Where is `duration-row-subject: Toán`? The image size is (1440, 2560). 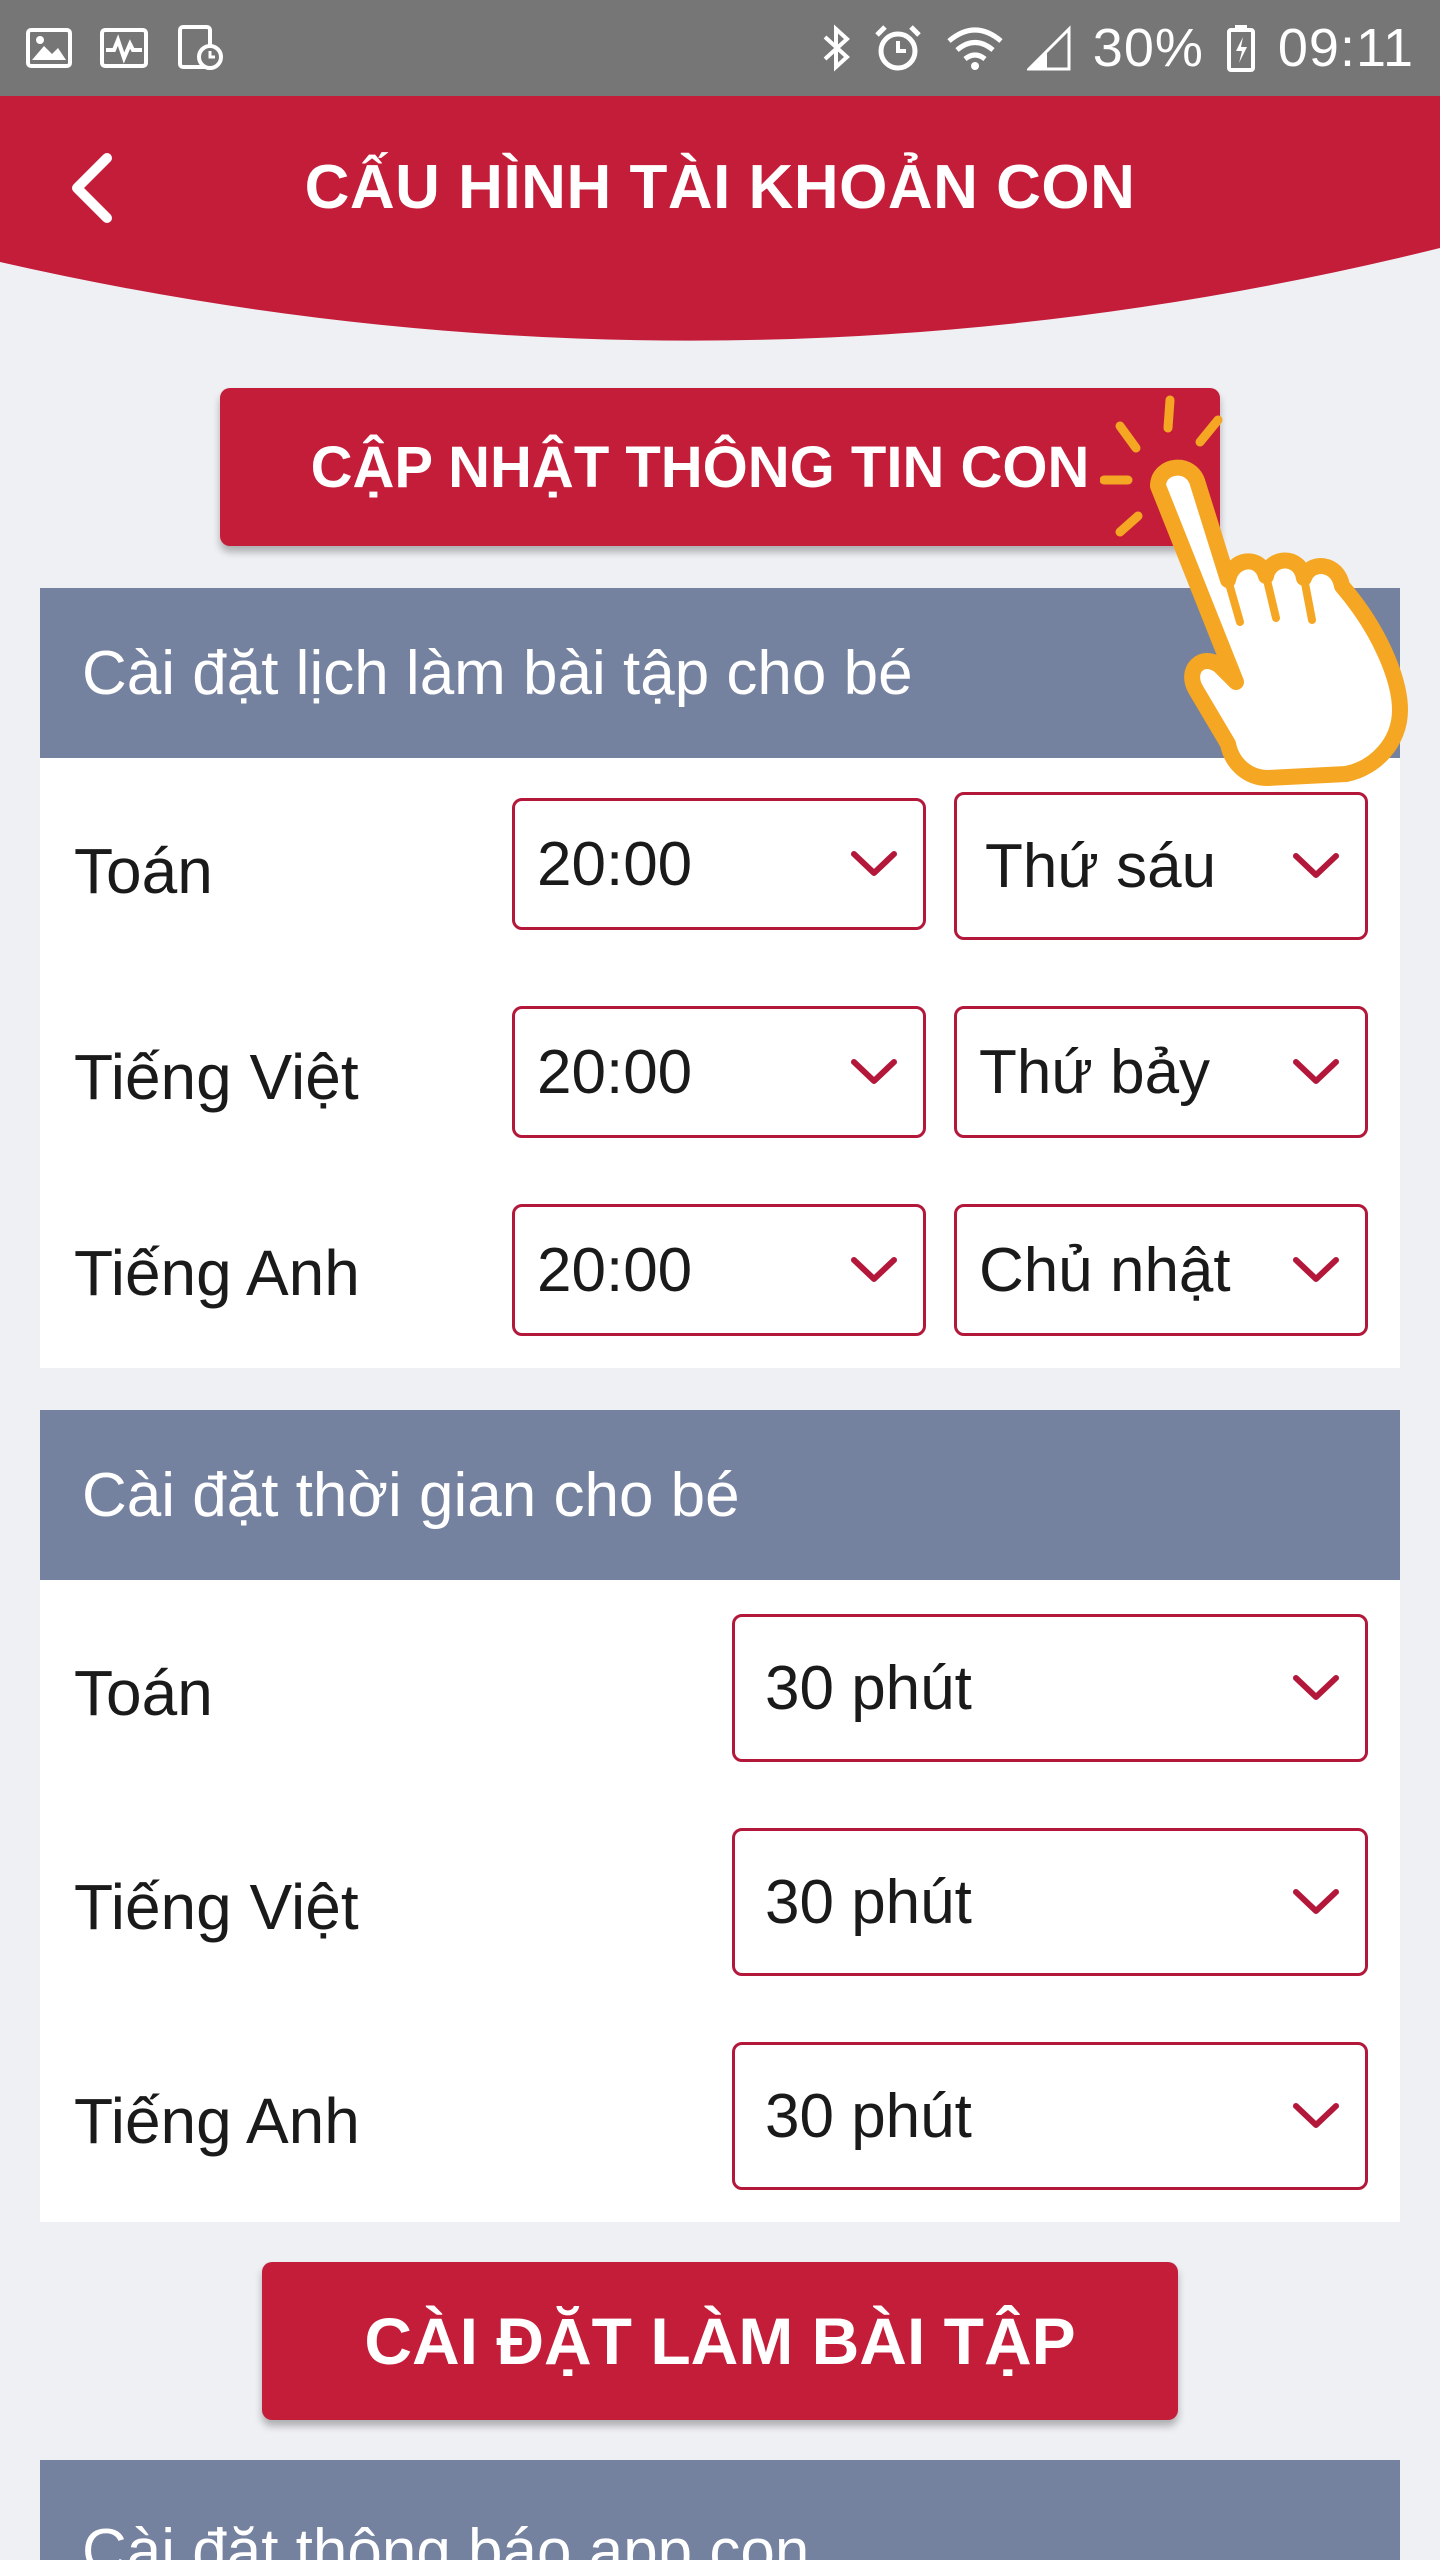
duration-row-subject: Toán is located at coordinates (143, 1693).